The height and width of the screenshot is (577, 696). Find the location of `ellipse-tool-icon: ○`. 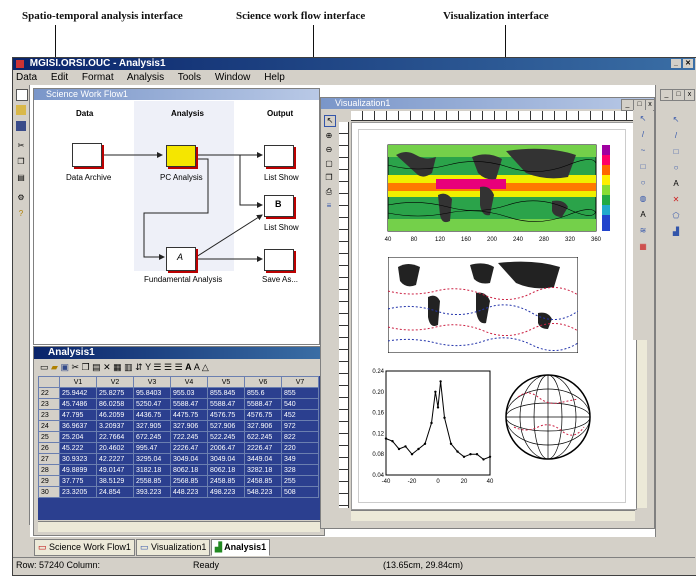

ellipse-tool-icon: ○ is located at coordinates (676, 168).